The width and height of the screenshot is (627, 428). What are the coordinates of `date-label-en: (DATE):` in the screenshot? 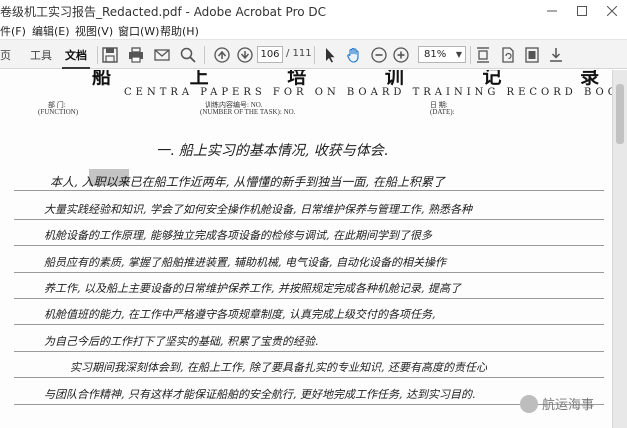 It's located at (442, 112).